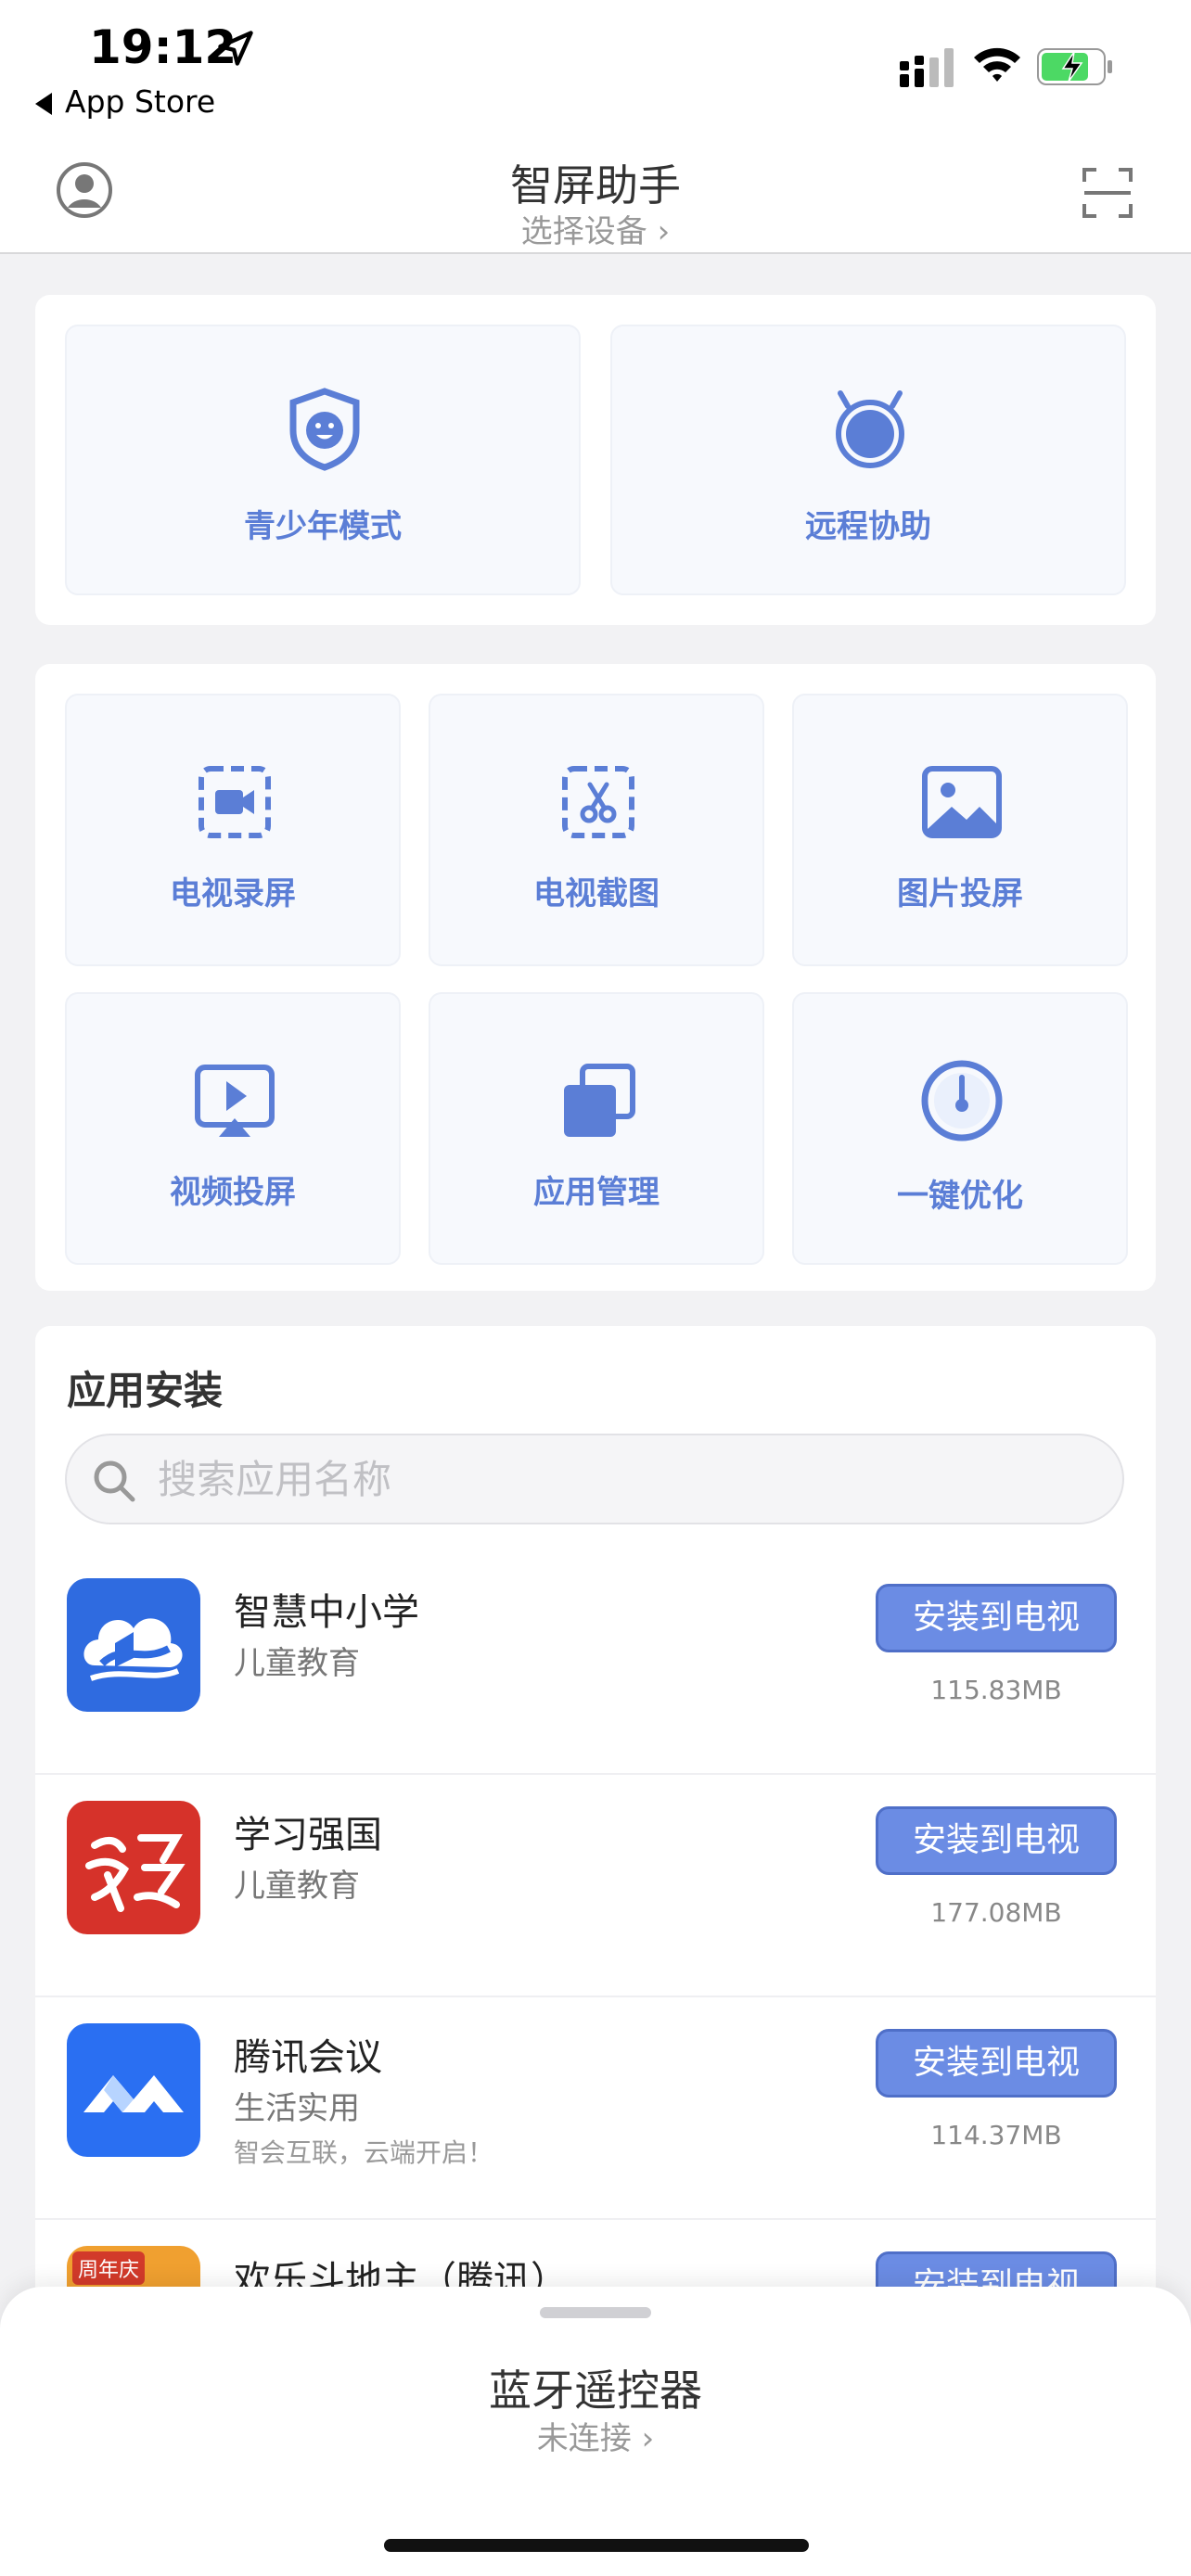  Describe the element at coordinates (133, 1867) in the screenshot. I see `xuexi-app-icon` at that location.